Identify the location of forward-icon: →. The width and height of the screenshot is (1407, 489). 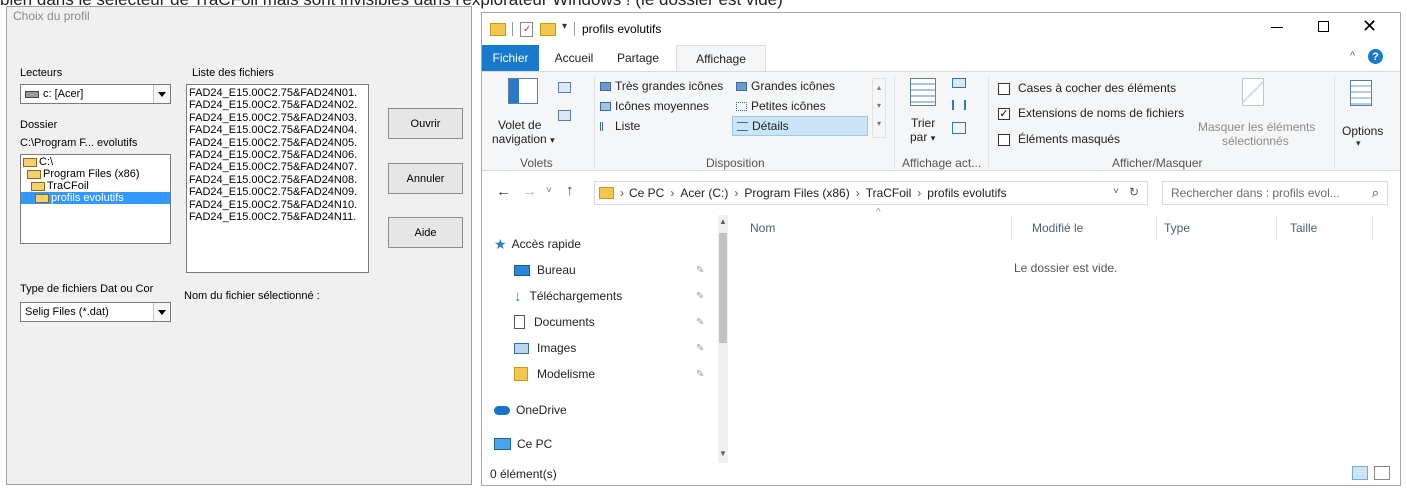
(529, 191).